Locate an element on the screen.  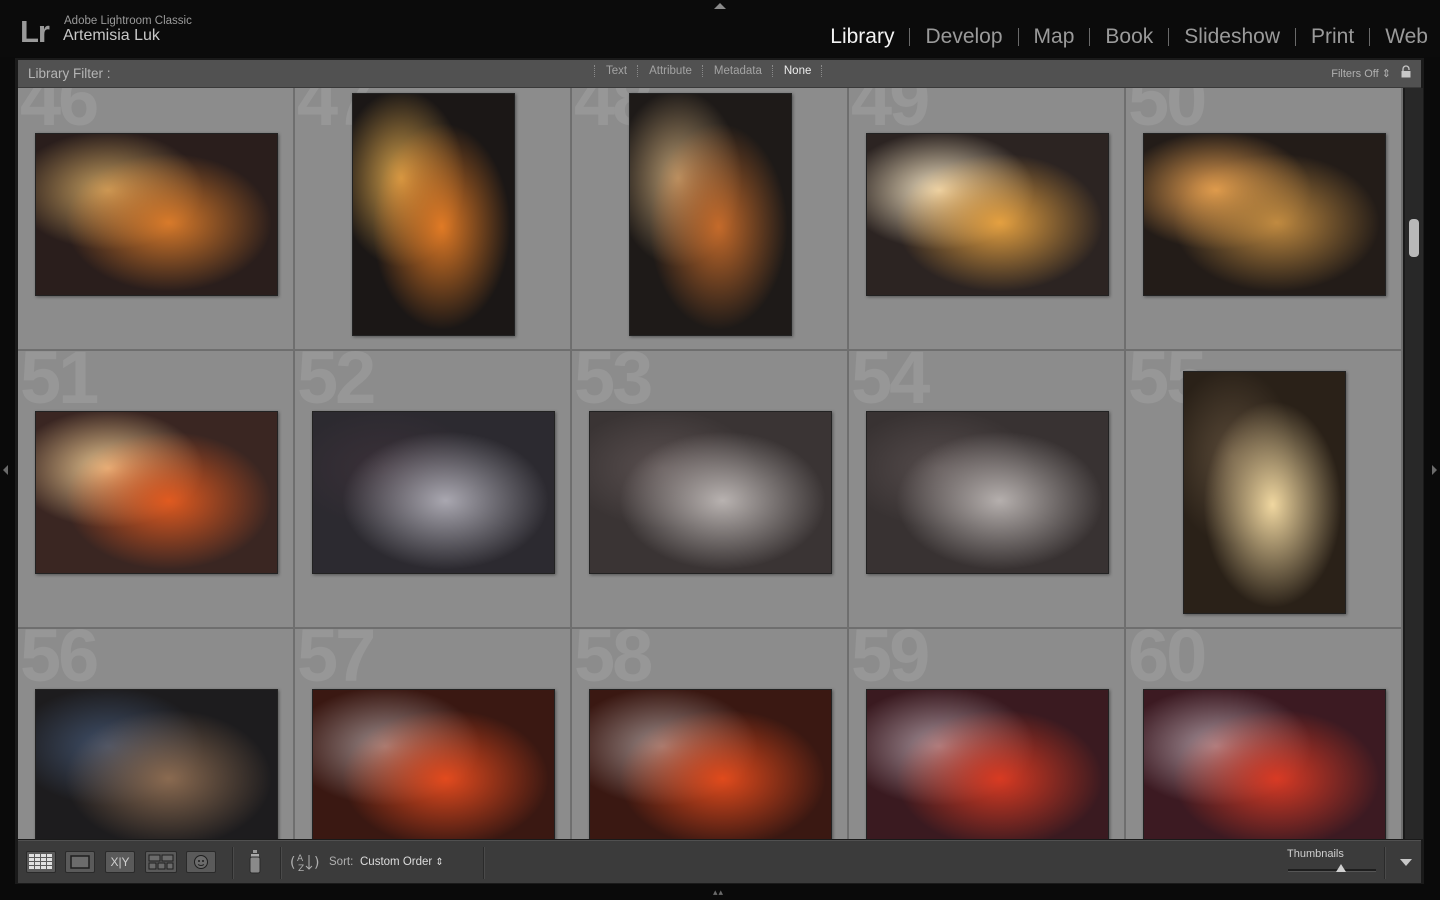
cell-index-number: 52 is located at coordinates (336, 385).